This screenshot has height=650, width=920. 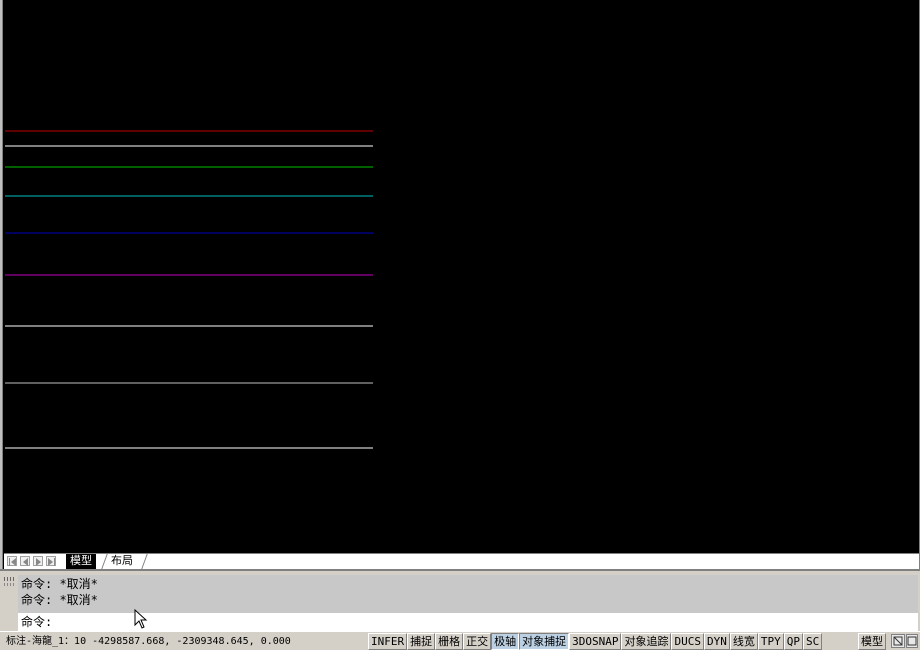 What do you see at coordinates (646, 641) in the screenshot?
I see `toggle-otrack: 对象追踪` at bounding box center [646, 641].